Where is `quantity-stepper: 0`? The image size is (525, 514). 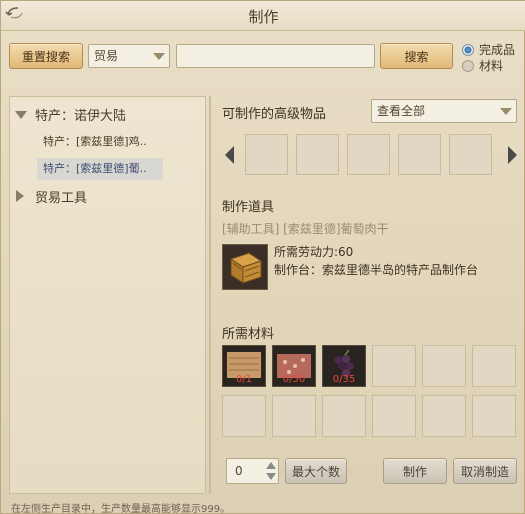
quantity-stepper: 0 is located at coordinates (252, 471).